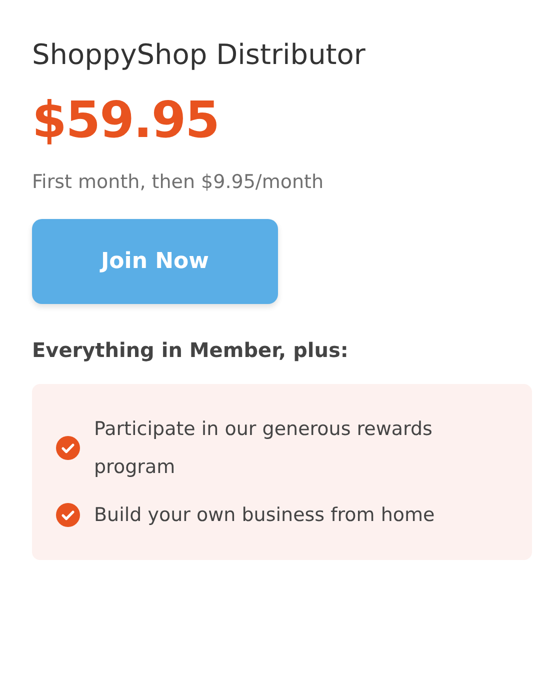 This screenshot has width=560, height=700. I want to click on billing-note: First month, then $9.95/month, so click(178, 182).